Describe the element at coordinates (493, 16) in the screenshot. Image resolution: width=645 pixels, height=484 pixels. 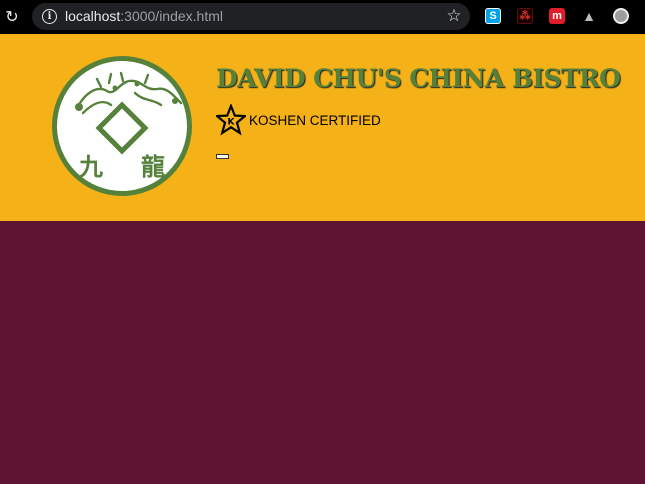
I see `skype-icon: S` at that location.